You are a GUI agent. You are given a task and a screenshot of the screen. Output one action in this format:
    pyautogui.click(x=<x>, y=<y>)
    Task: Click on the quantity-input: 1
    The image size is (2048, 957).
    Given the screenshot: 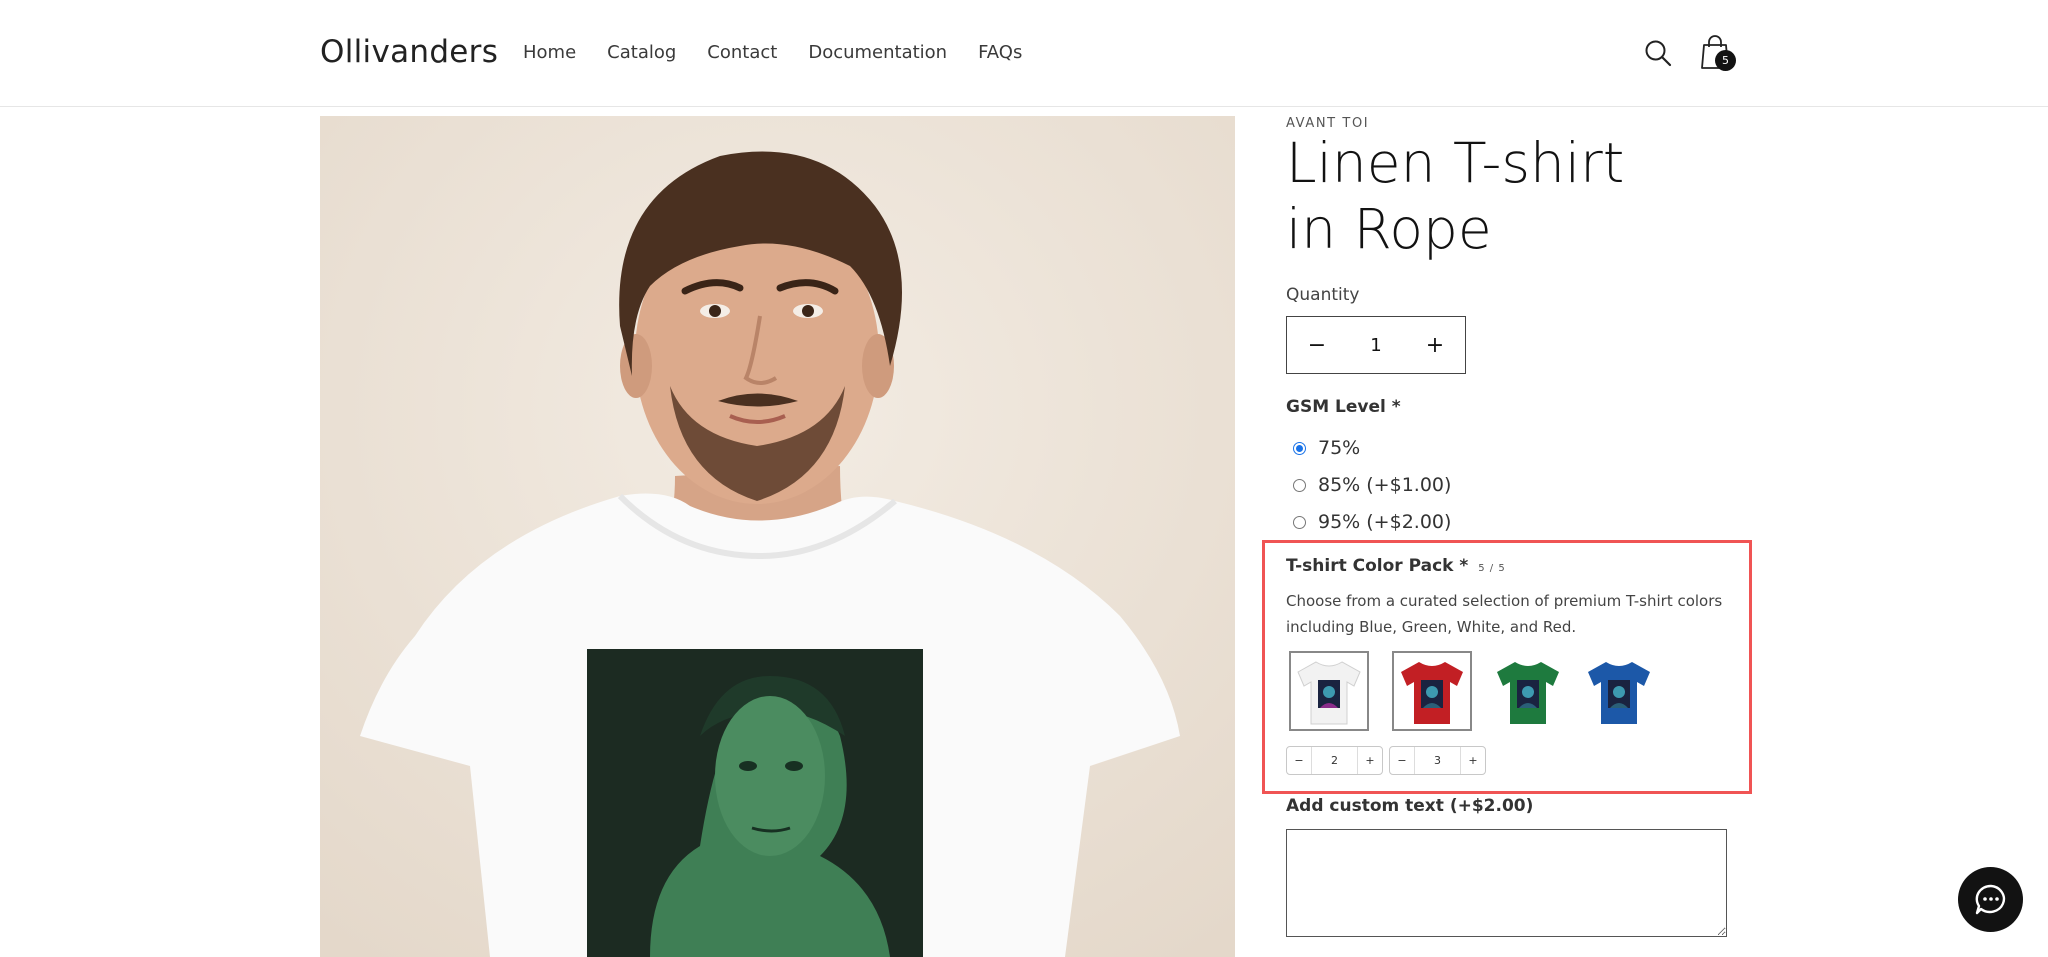 What is the action you would take?
    pyautogui.click(x=1375, y=345)
    